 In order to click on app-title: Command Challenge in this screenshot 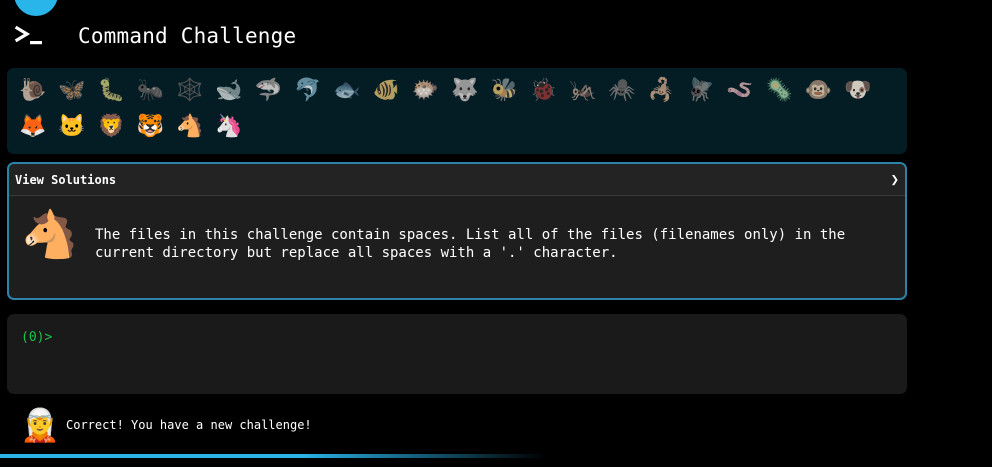, I will do `click(187, 36)`.